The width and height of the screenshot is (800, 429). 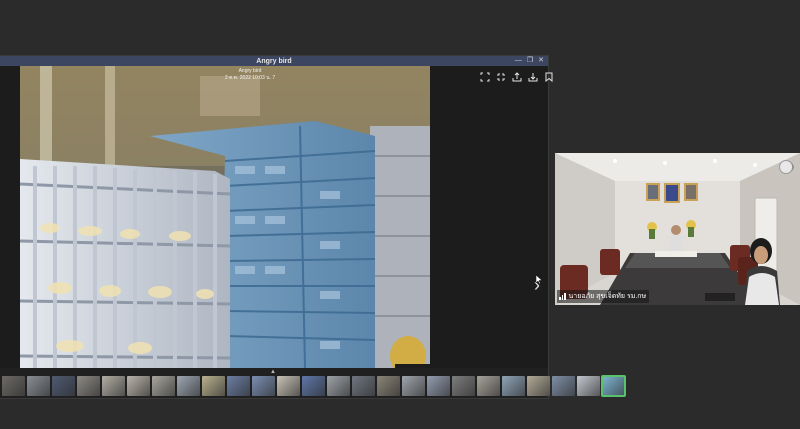 I want to click on viewer-toolbar, so click(x=517, y=77).